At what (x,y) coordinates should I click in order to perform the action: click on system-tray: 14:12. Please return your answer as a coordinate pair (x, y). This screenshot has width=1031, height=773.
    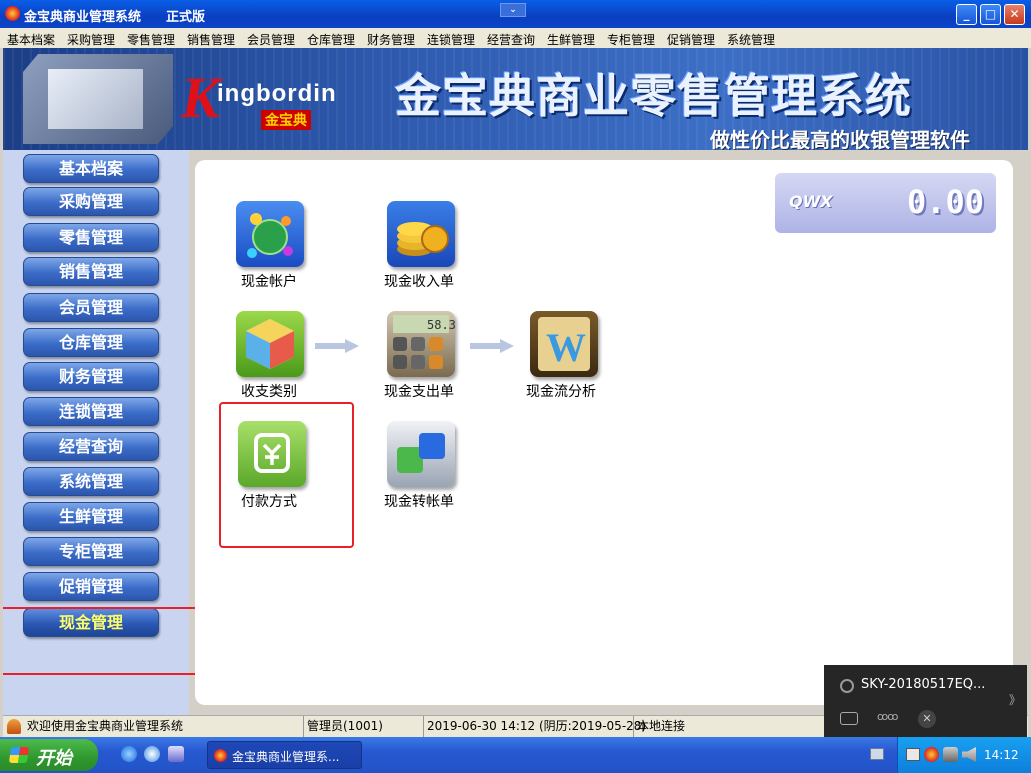
    Looking at the image, I should click on (964, 755).